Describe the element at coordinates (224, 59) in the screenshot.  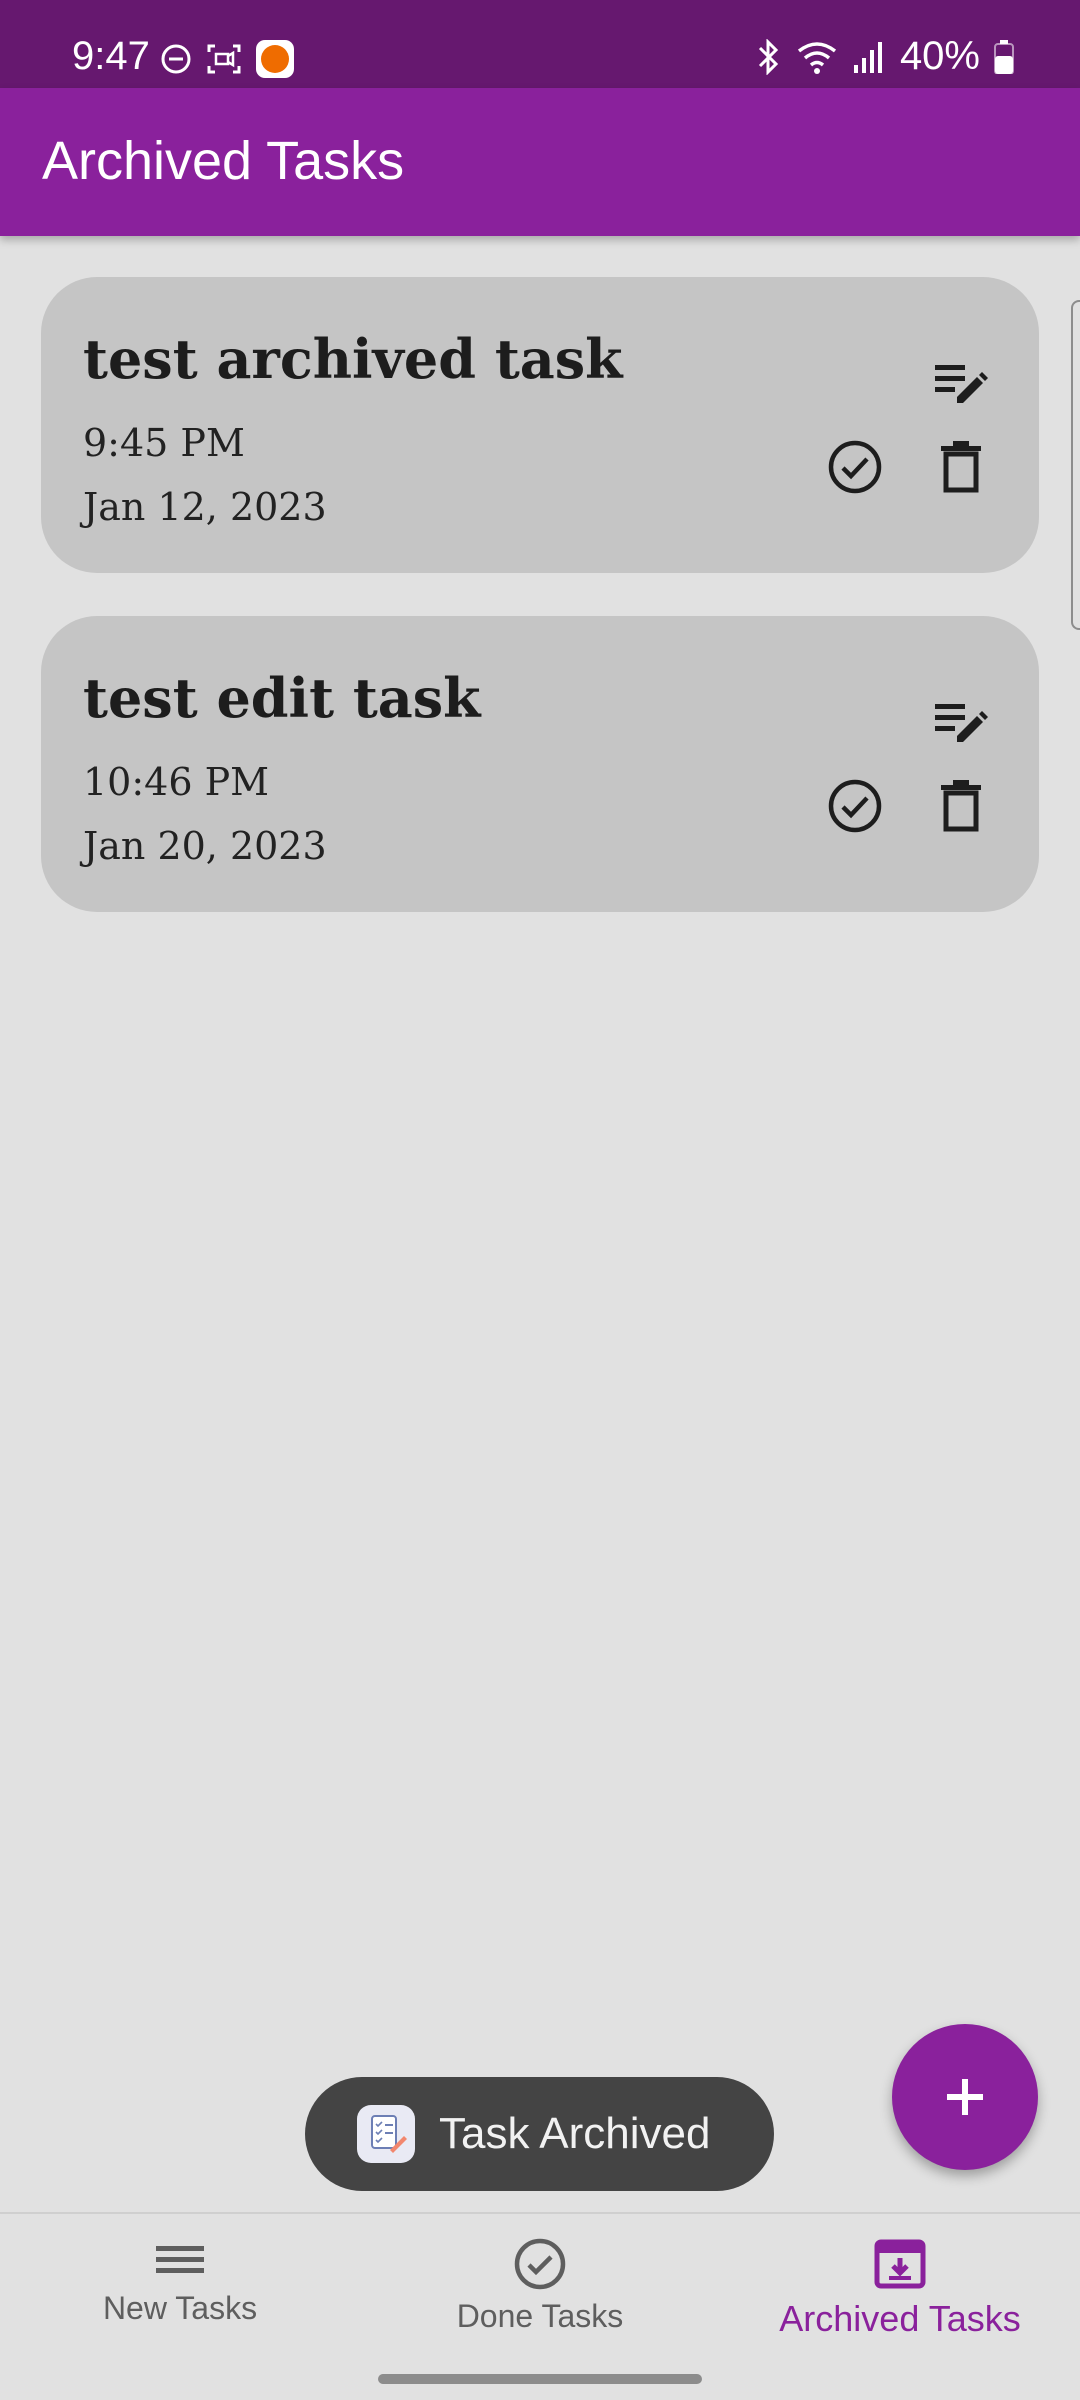
I see `screen-record-icon` at that location.